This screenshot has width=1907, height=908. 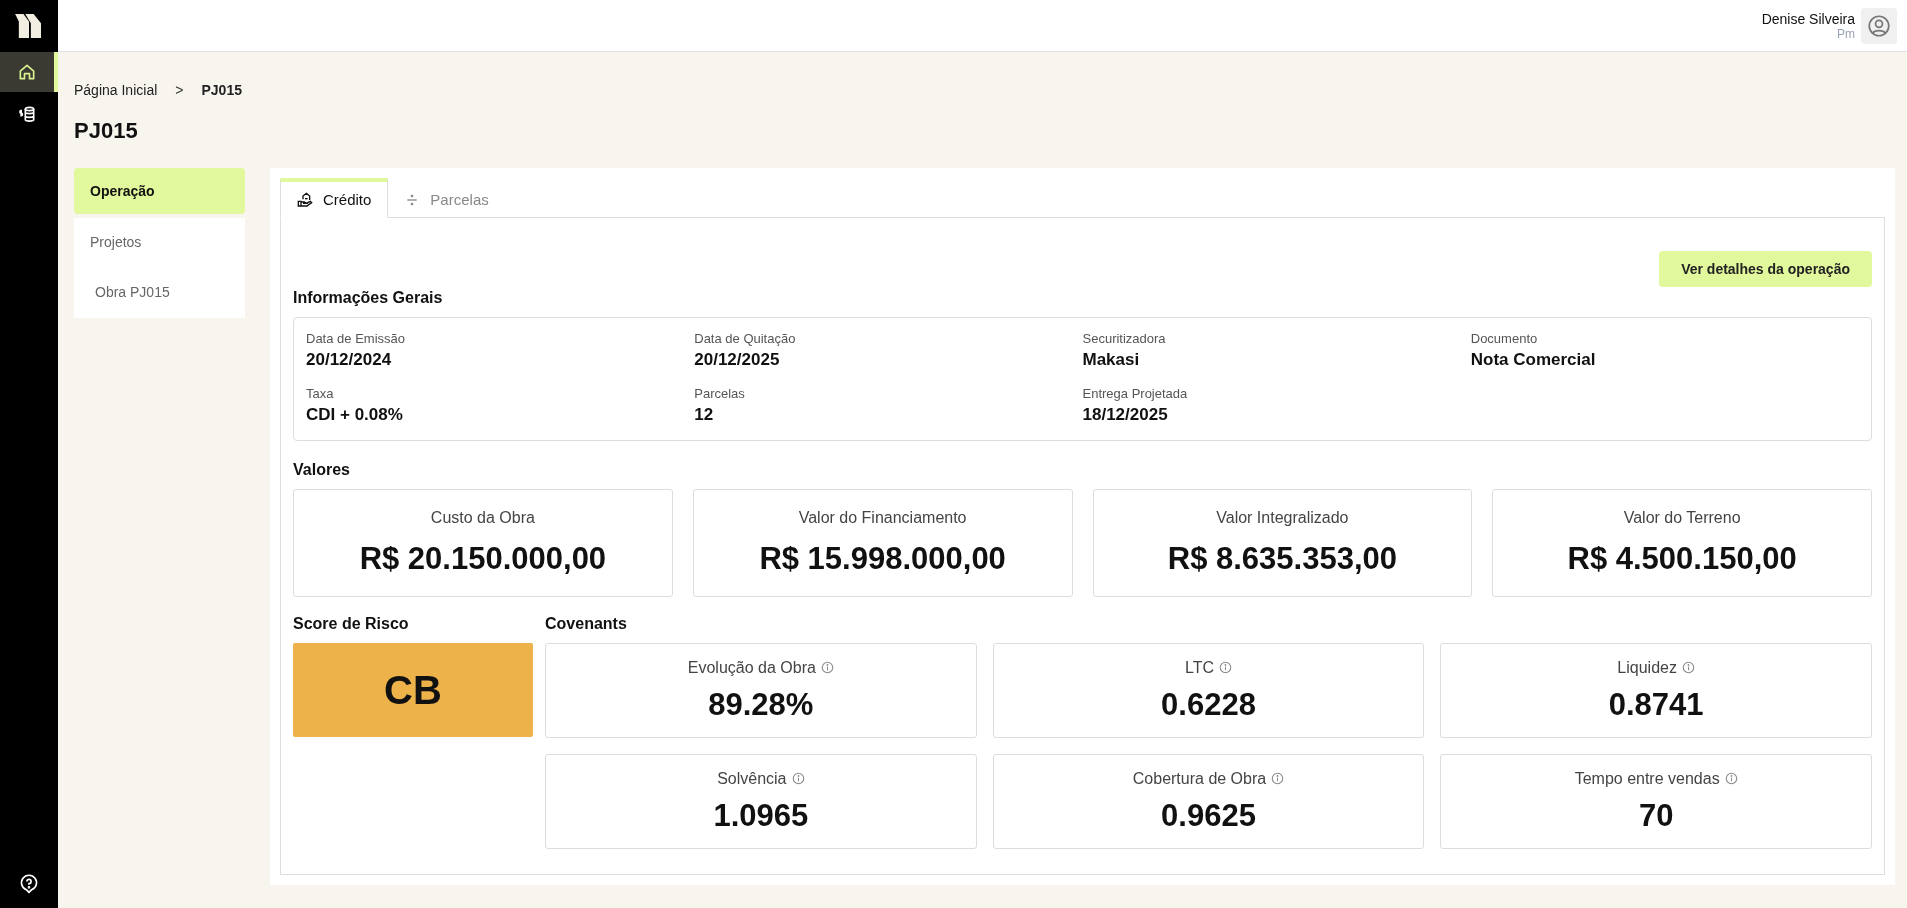 What do you see at coordinates (1682, 559) in the screenshot?
I see `value-amount: R$ 4.500.150,00` at bounding box center [1682, 559].